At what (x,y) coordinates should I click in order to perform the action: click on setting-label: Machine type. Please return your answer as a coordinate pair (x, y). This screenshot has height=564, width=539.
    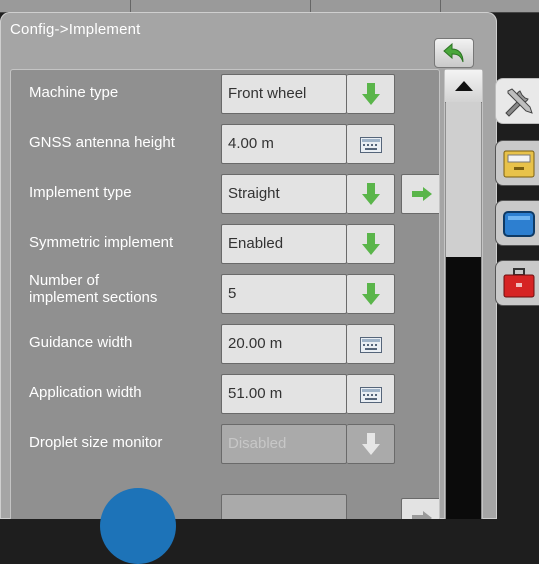
    Looking at the image, I should click on (74, 92).